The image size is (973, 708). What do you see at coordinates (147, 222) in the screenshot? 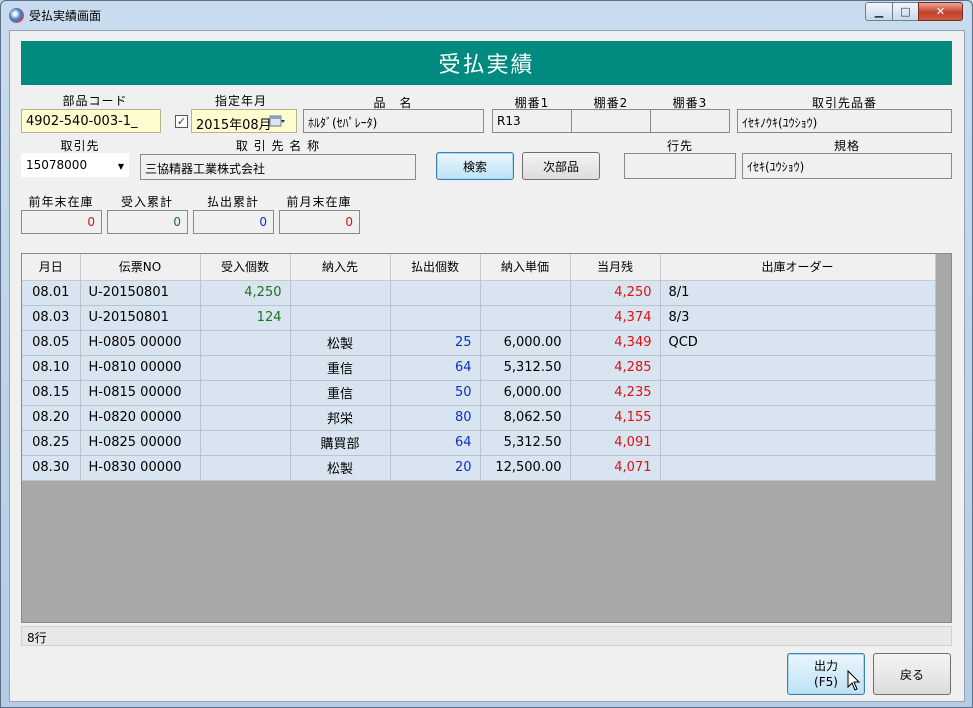
I see `received-total-field: 0` at bounding box center [147, 222].